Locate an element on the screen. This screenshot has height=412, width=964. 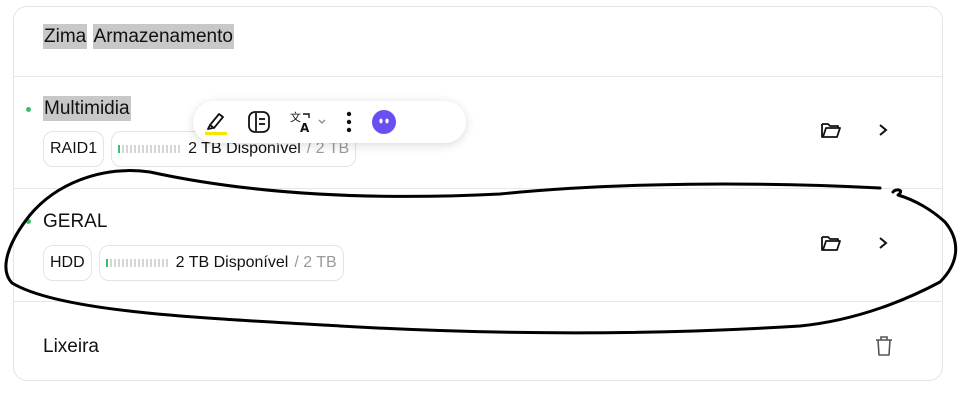
storage-name: Multimidia is located at coordinates (87, 108).